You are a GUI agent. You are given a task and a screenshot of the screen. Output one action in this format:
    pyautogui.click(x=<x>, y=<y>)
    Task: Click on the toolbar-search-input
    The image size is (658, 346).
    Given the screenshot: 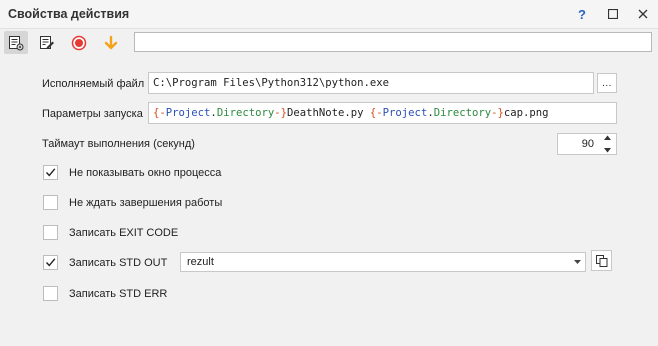 What is the action you would take?
    pyautogui.click(x=393, y=42)
    